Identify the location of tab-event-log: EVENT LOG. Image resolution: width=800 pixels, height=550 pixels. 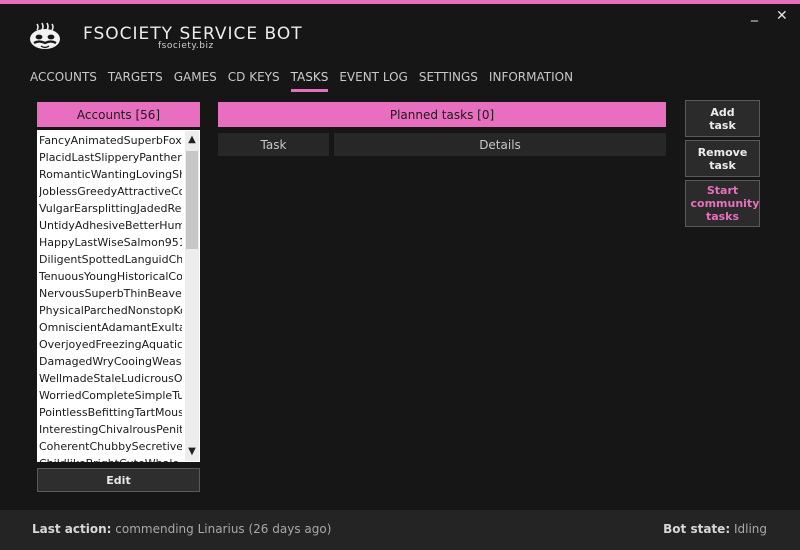
(373, 81).